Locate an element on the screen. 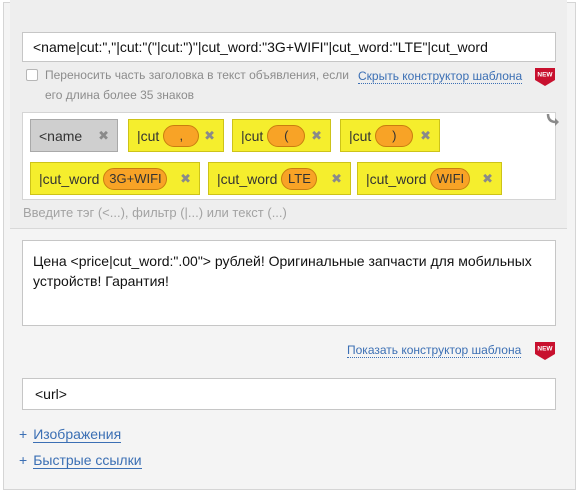 This screenshot has width=580, height=492. tag-value-pill: WIFI is located at coordinates (450, 178).